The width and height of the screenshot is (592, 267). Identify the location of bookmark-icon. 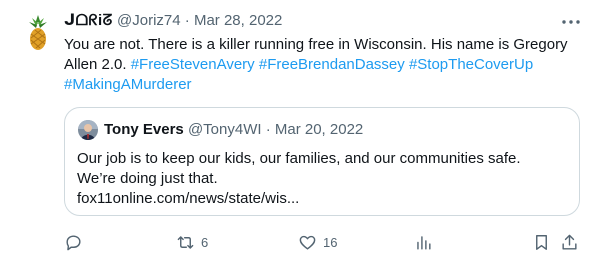
(541, 242).